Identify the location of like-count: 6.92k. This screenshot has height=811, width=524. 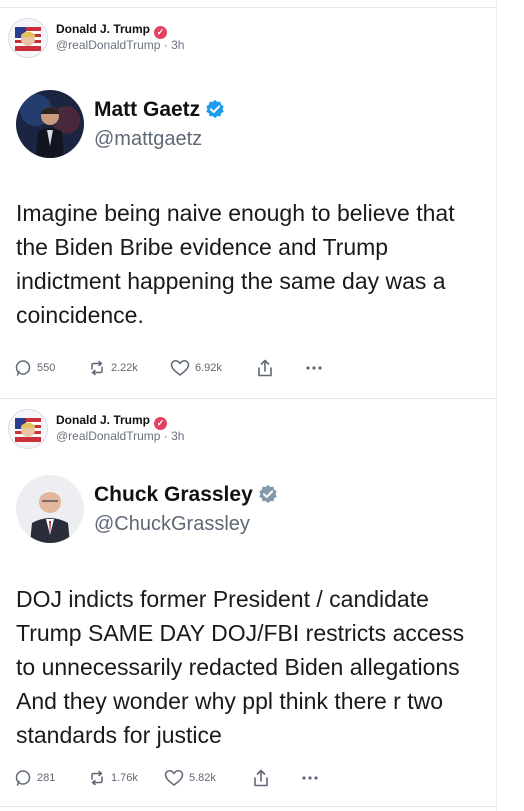
(208, 368).